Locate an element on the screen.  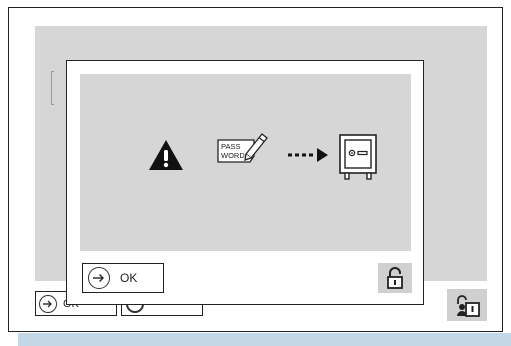
ok-button-label: OK is located at coordinates (129, 278).